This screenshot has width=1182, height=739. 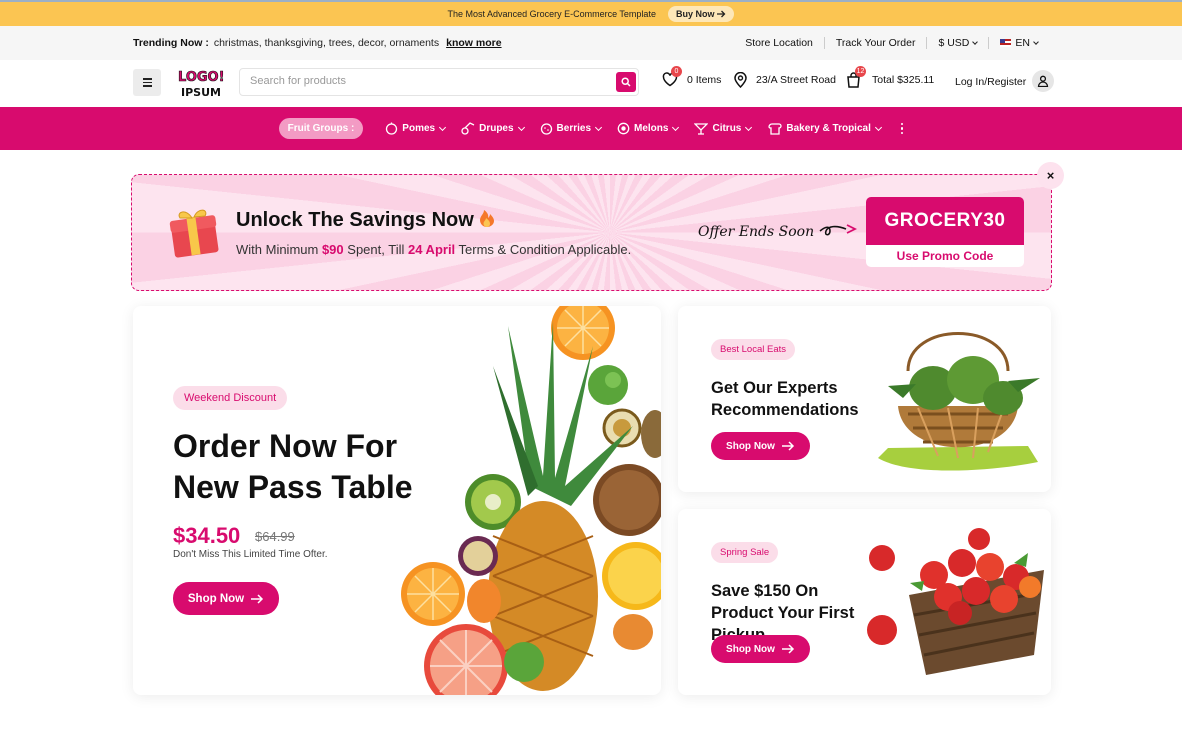 I want to click on soursop-basket-image, so click(x=959, y=401).